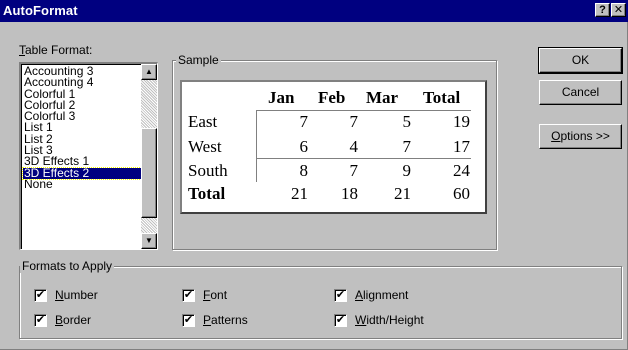 The width and height of the screenshot is (628, 350). What do you see at coordinates (59, 50) in the screenshot?
I see `table-format-label-rest: able Format:` at bounding box center [59, 50].